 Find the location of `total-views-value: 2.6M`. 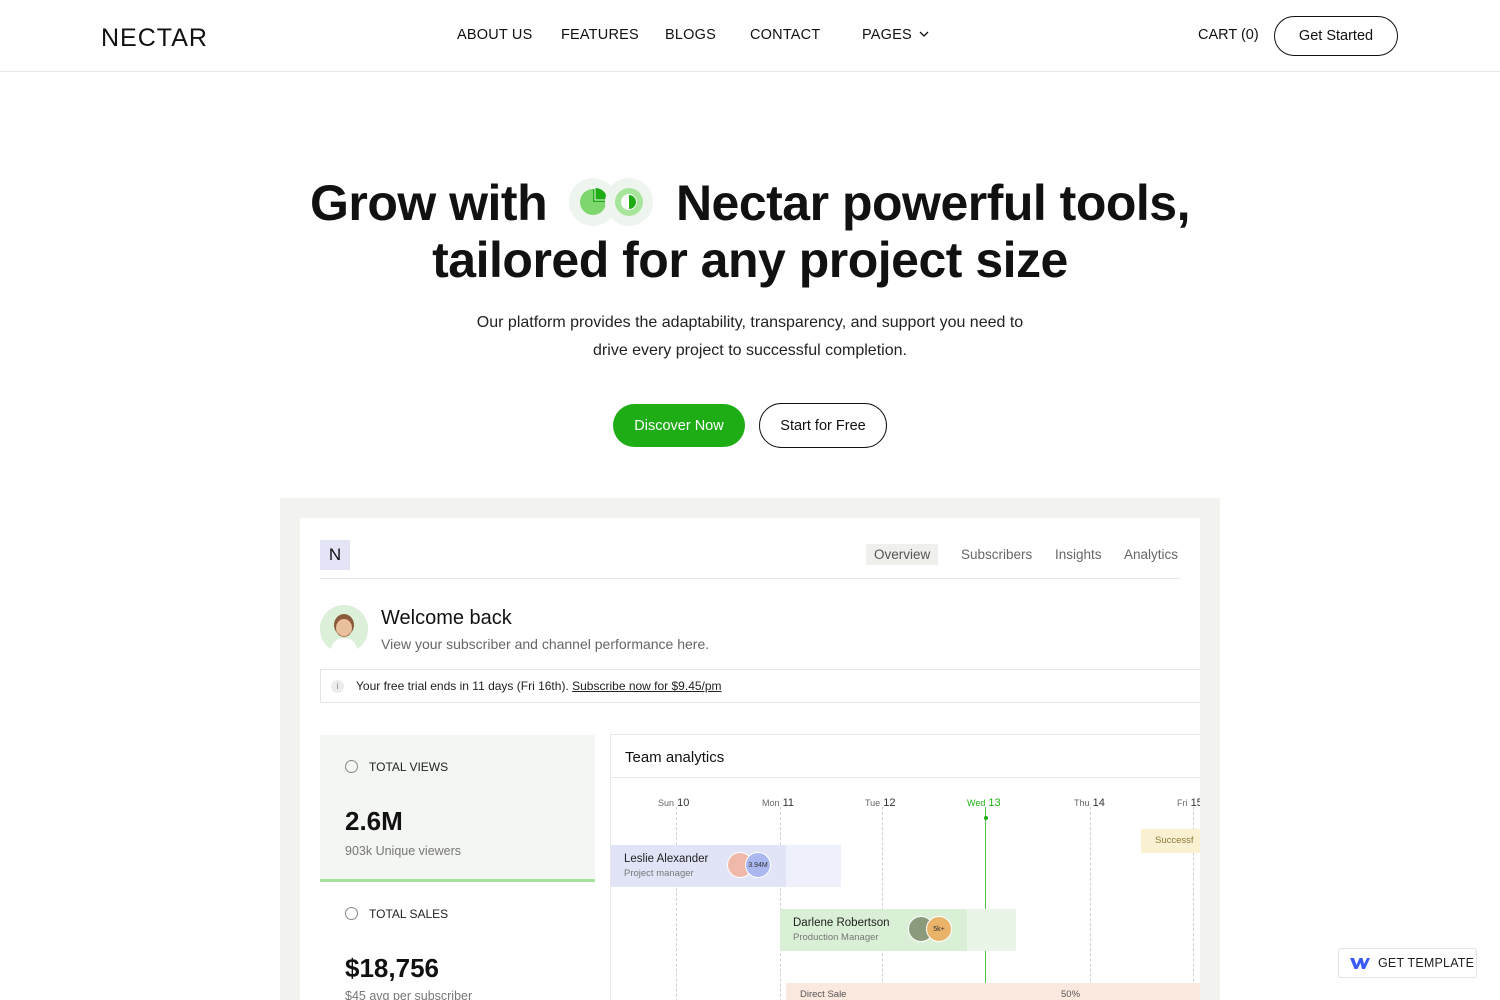

total-views-value: 2.6M is located at coordinates (374, 821).